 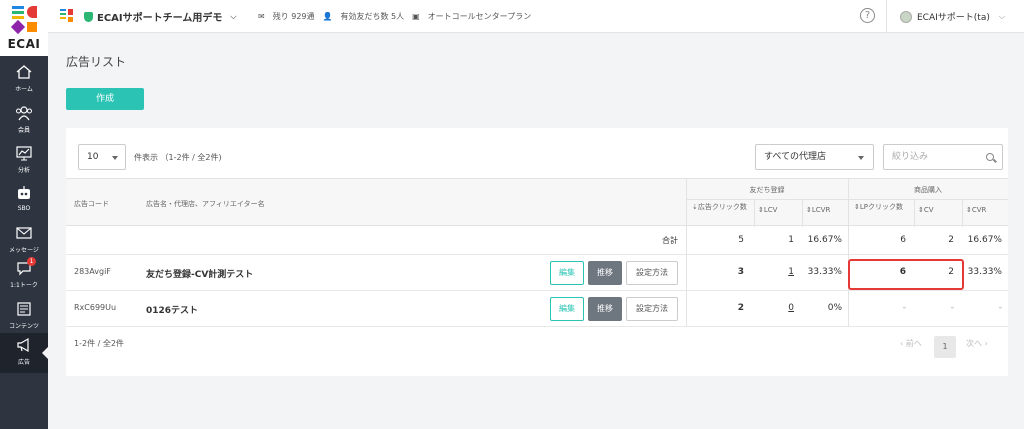 I want to click on cvr: -, so click(x=1000, y=308).